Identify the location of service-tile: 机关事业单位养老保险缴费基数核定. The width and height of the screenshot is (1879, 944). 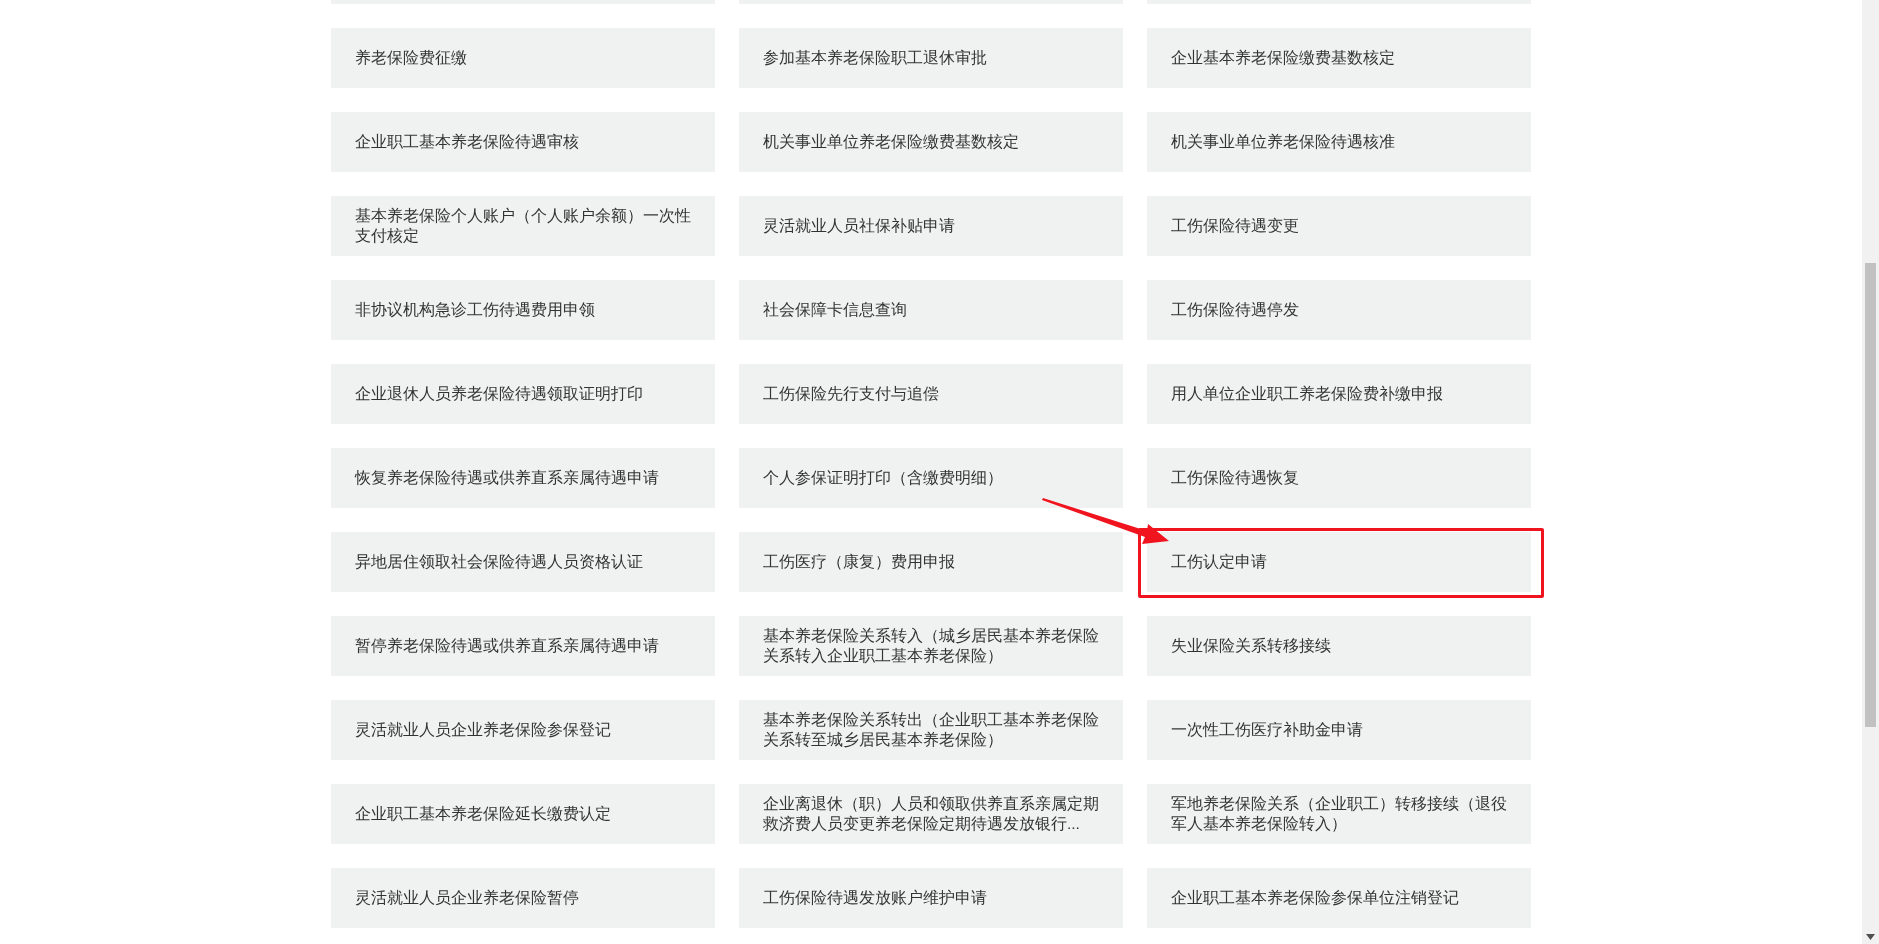
(931, 142).